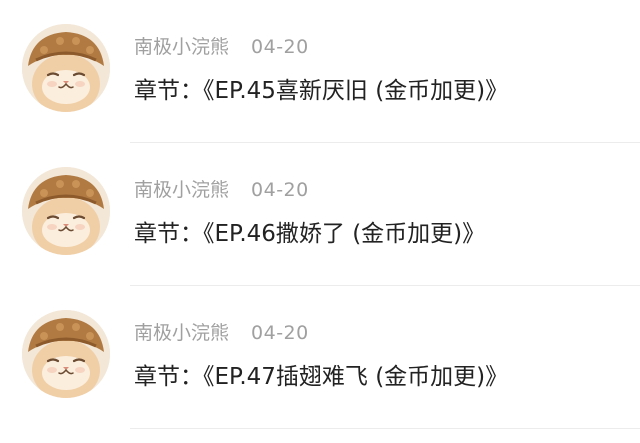  Describe the element at coordinates (355, 377) in the screenshot. I see `chapter-title: 《EP.47插翅难飞 (金币加更)》` at that location.